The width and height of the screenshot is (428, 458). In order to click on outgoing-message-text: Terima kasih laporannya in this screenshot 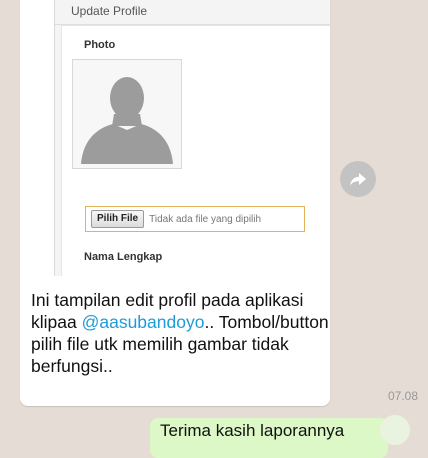, I will do `click(252, 430)`.